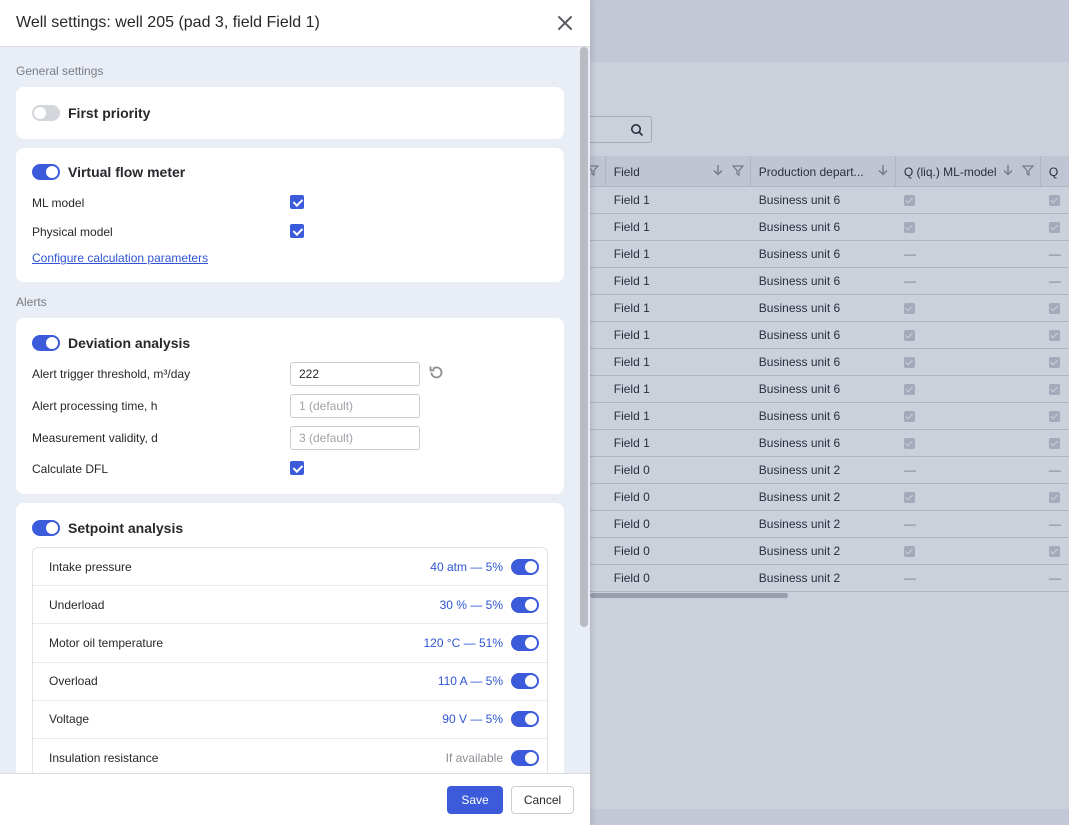 The height and width of the screenshot is (825, 1069). Describe the element at coordinates (290, 567) in the screenshot. I see `setpoint-row-intake-pressure: Intake pressure 40 atm — 5%` at that location.